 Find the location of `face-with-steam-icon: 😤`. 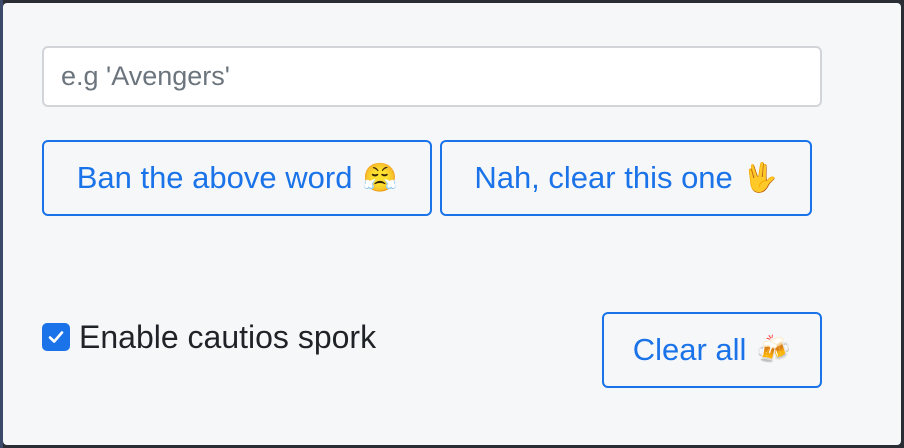

face-with-steam-icon: 😤 is located at coordinates (380, 177).